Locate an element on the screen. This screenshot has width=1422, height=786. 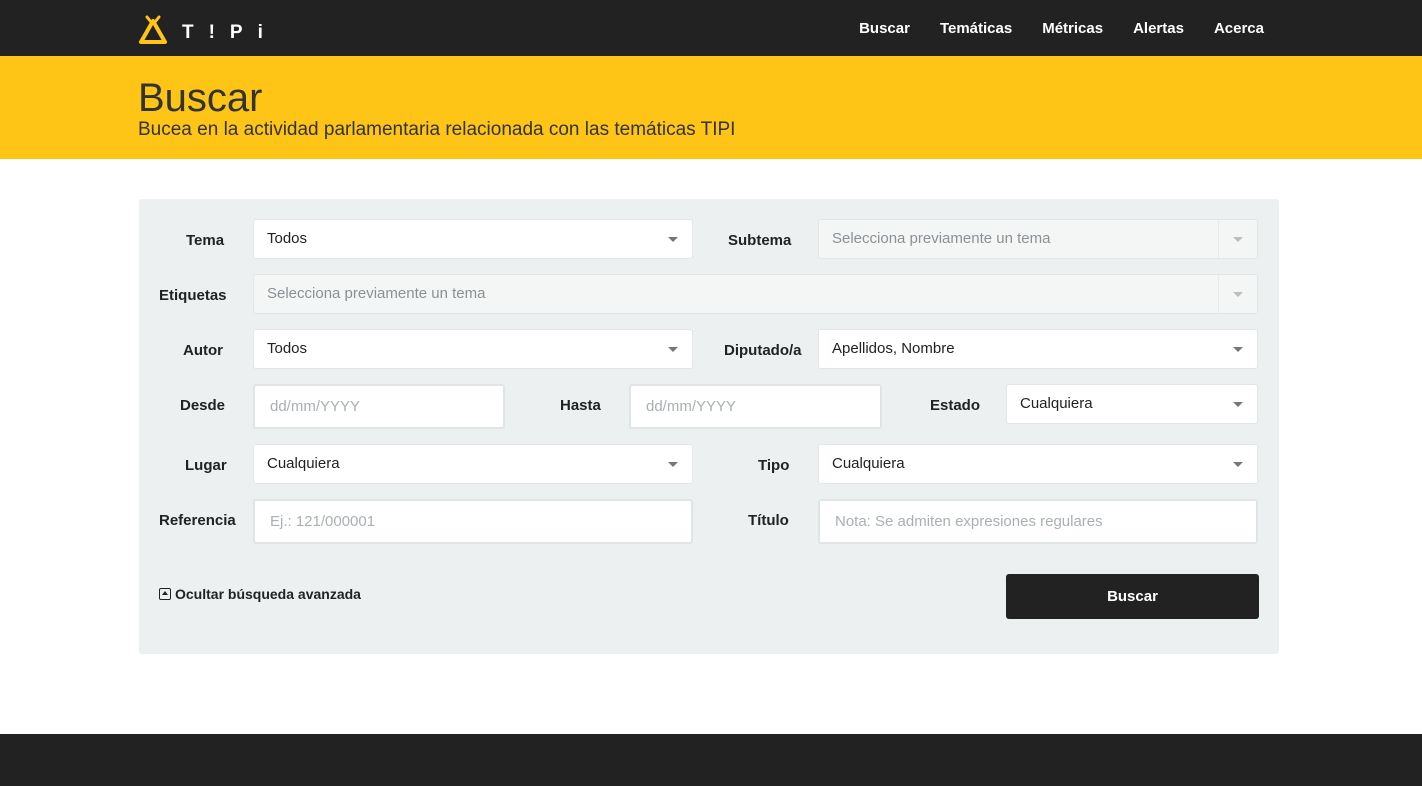
search-button: Buscar is located at coordinates (1132, 596).